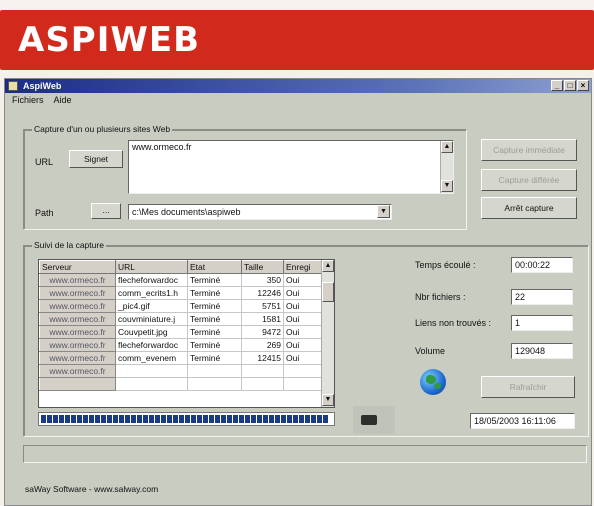 The height and width of the screenshot is (506, 594). Describe the element at coordinates (430, 351) in the screenshot. I see `volume-label: Volume` at that location.